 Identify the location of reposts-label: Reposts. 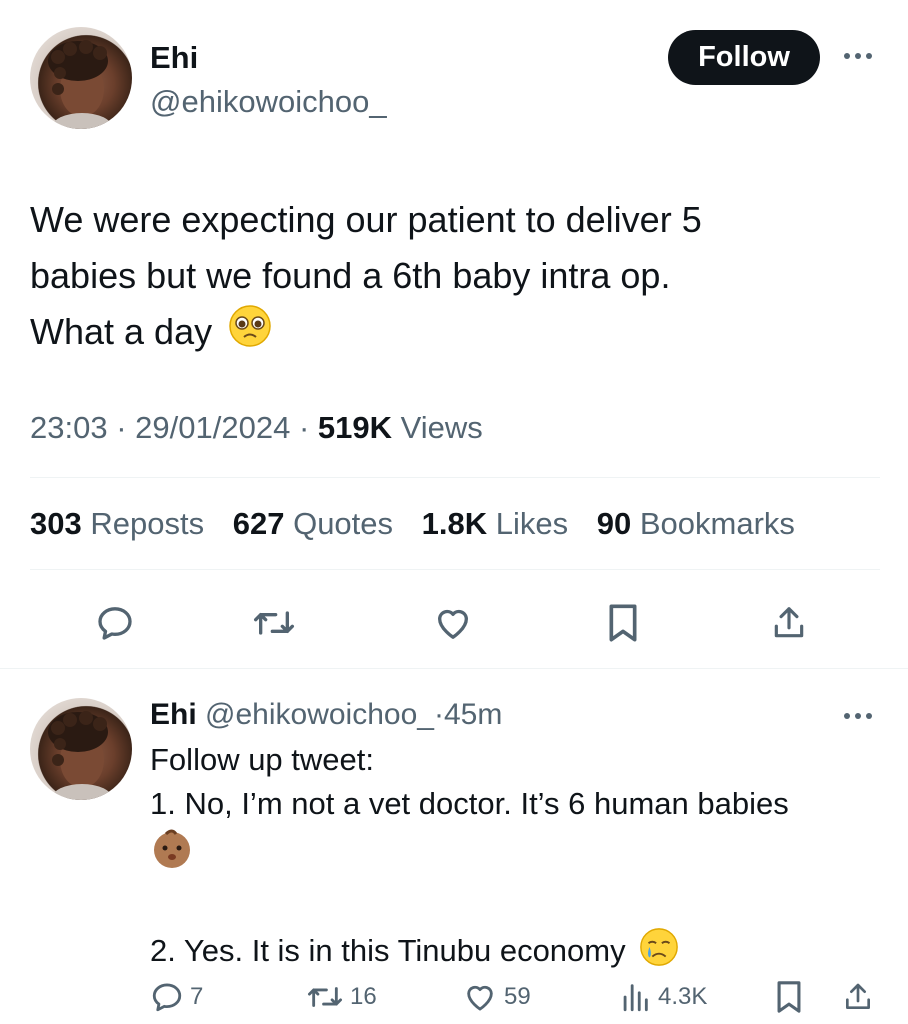
(147, 523).